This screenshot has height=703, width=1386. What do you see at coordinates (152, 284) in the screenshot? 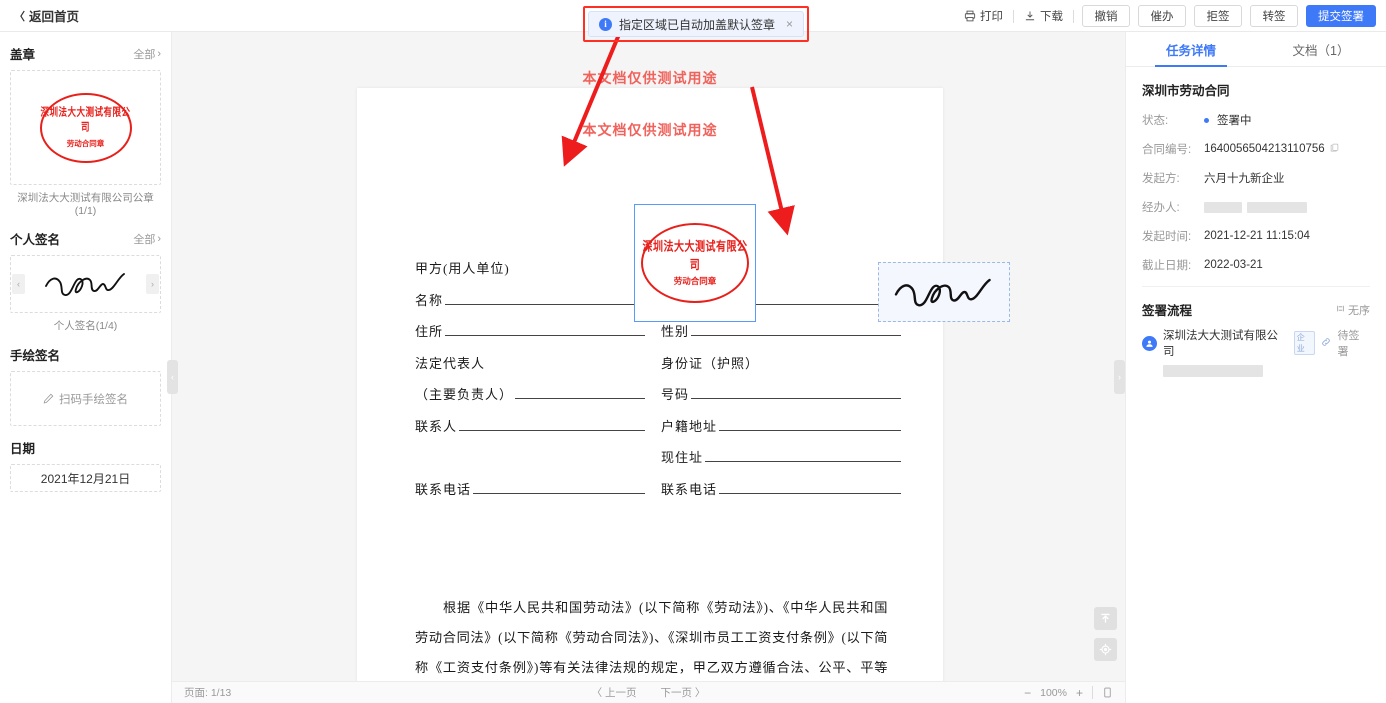
I see `signature-next-button: ›` at bounding box center [152, 284].